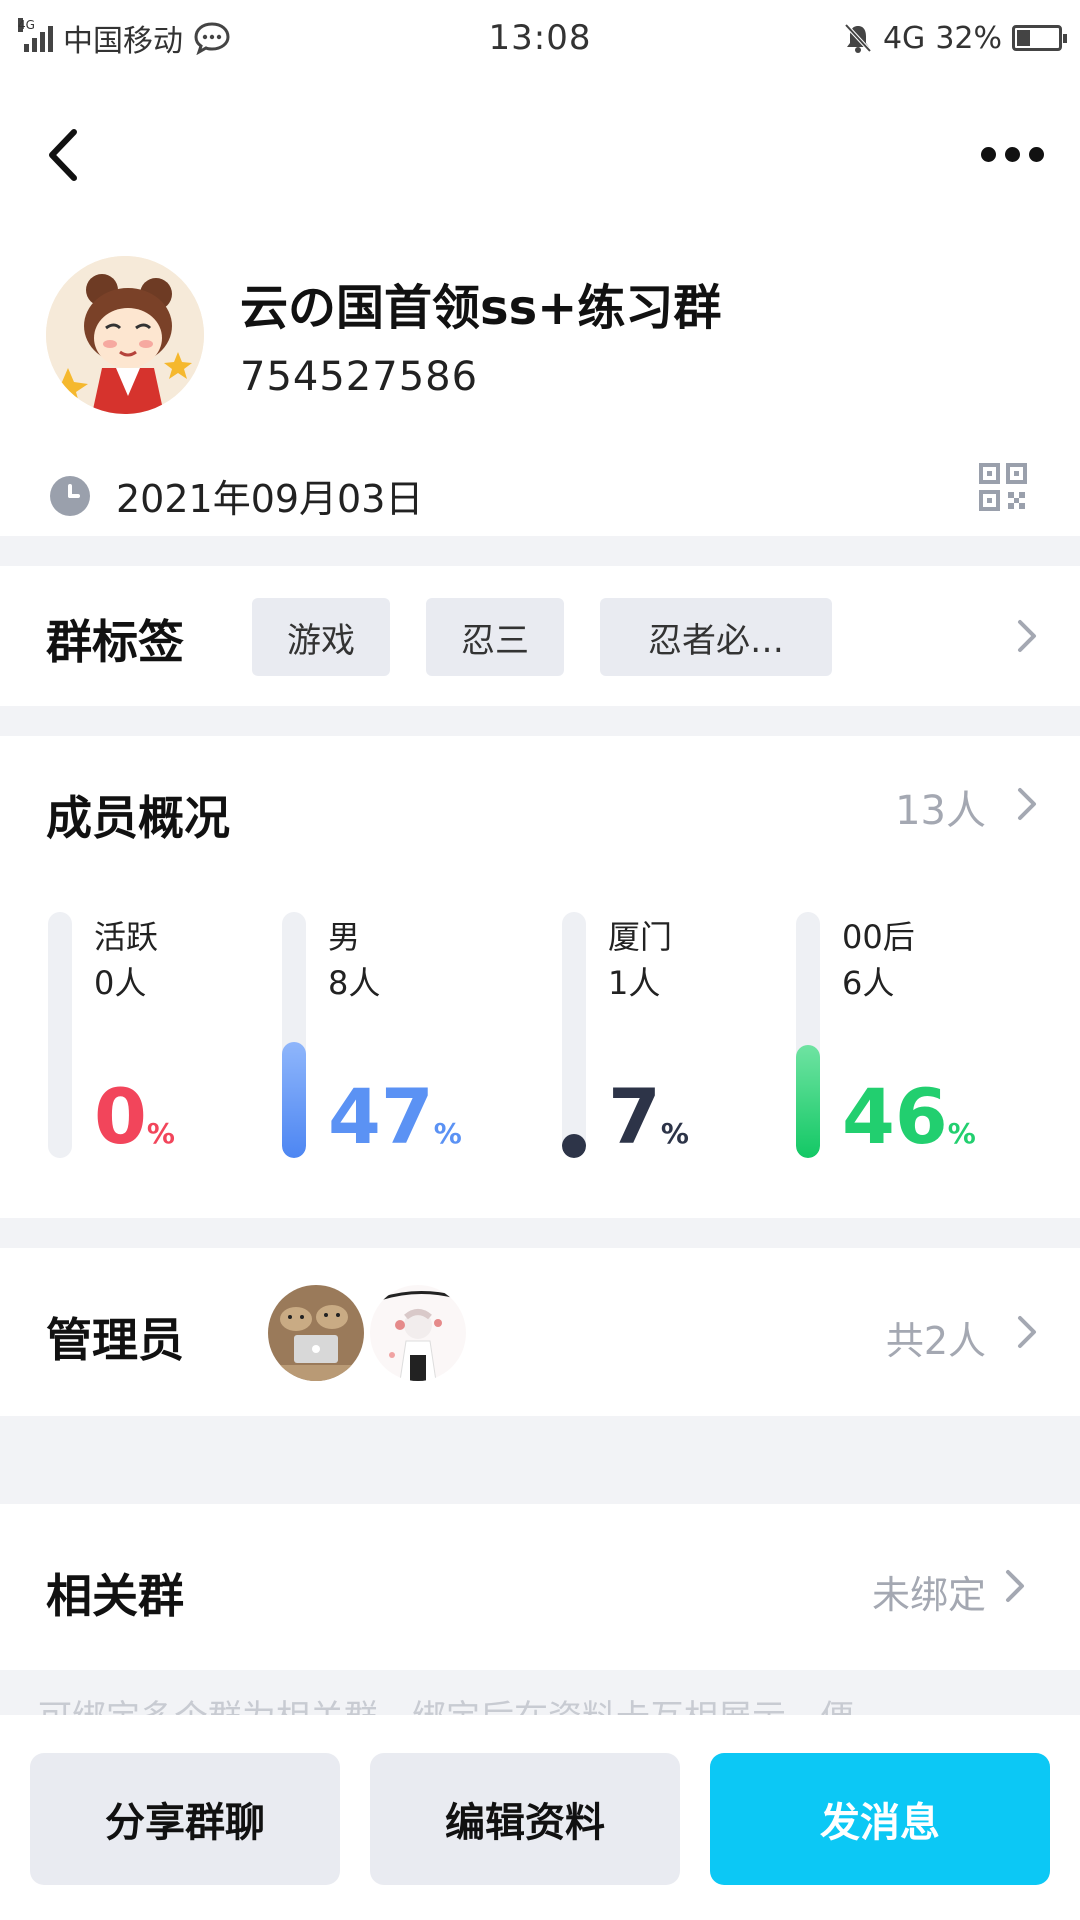 This screenshot has height=1920, width=1080. I want to click on stat-label: 男, so click(344, 937).